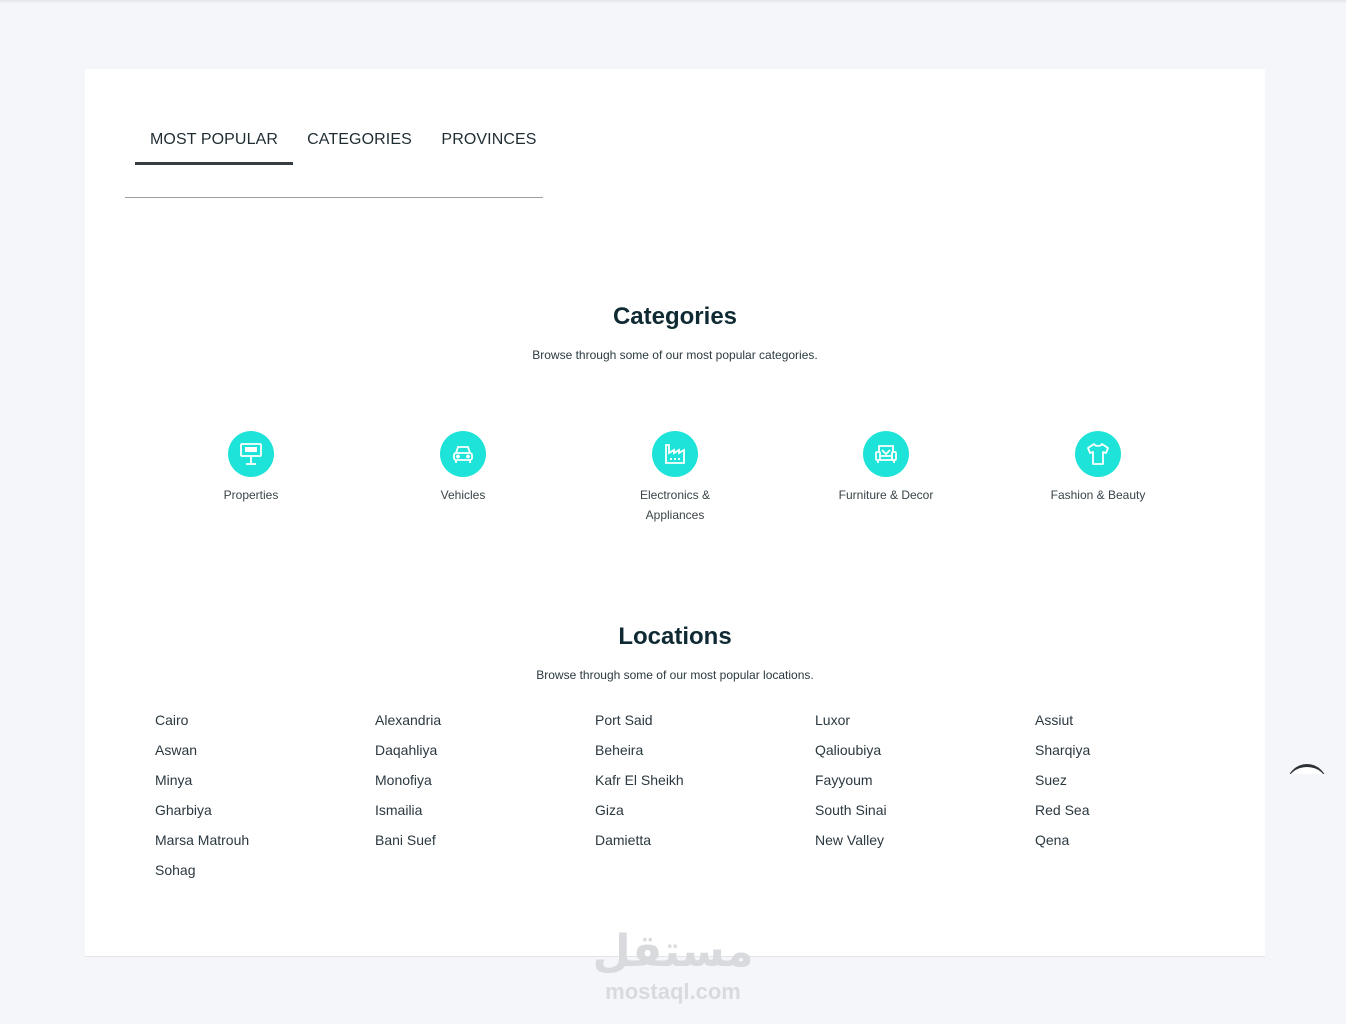  I want to click on locations-title: Locations, so click(675, 636).